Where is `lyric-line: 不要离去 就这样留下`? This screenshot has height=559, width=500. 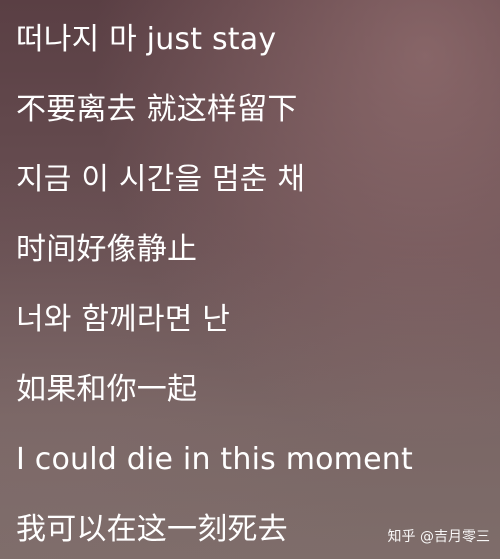 lyric-line: 不要离去 就这样留下 is located at coordinates (157, 109).